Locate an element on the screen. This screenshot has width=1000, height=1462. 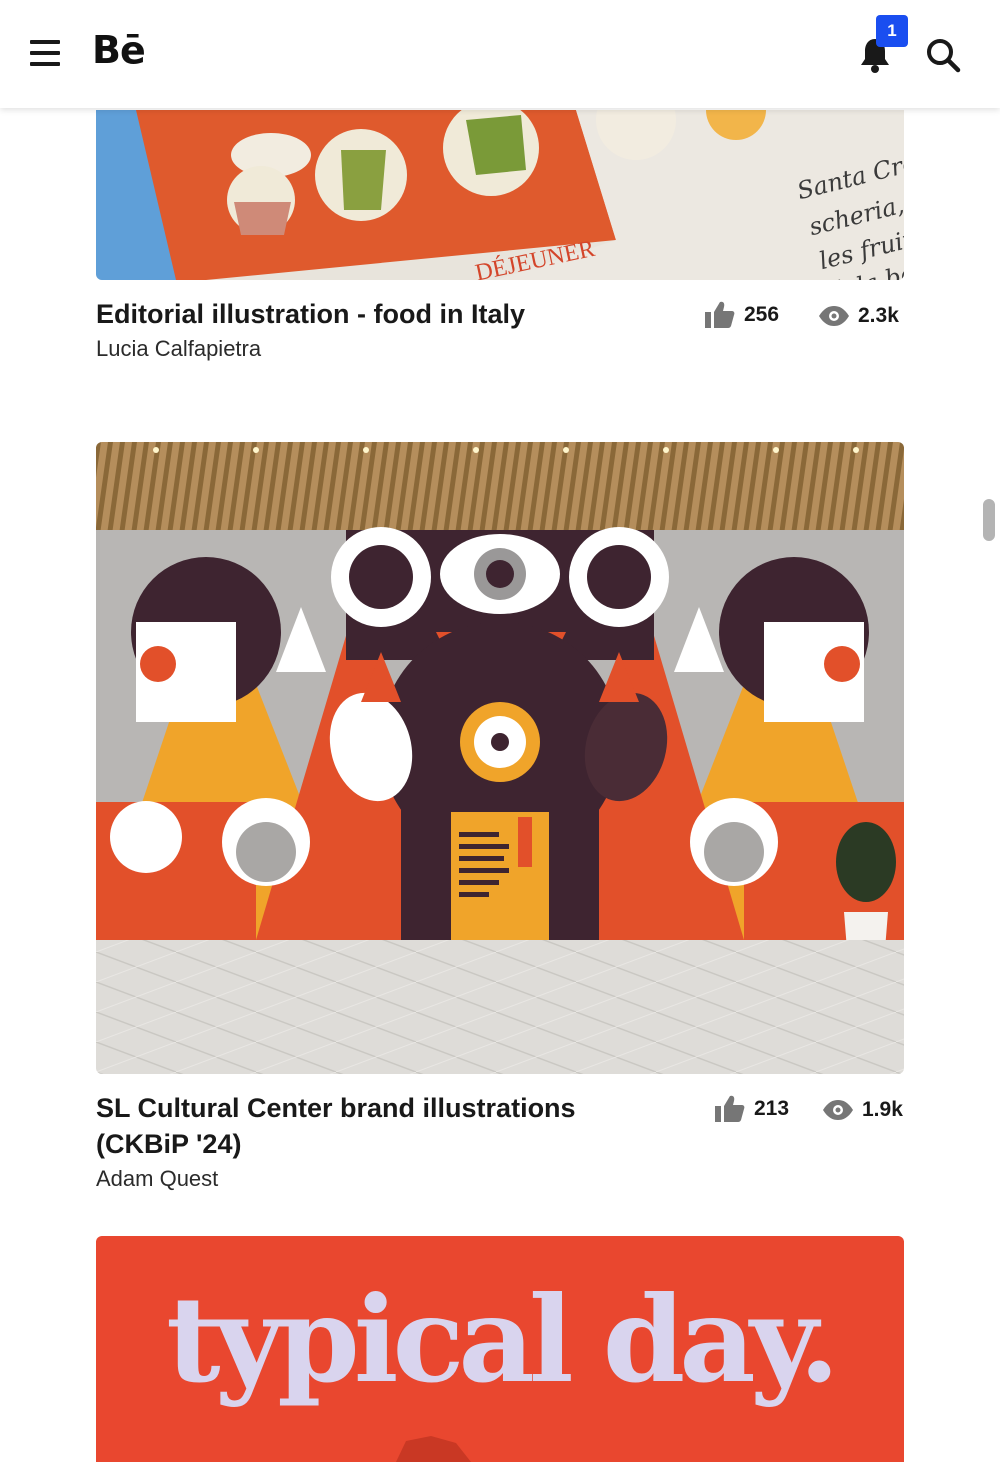
views-count: 1.9k is located at coordinates (882, 1109).